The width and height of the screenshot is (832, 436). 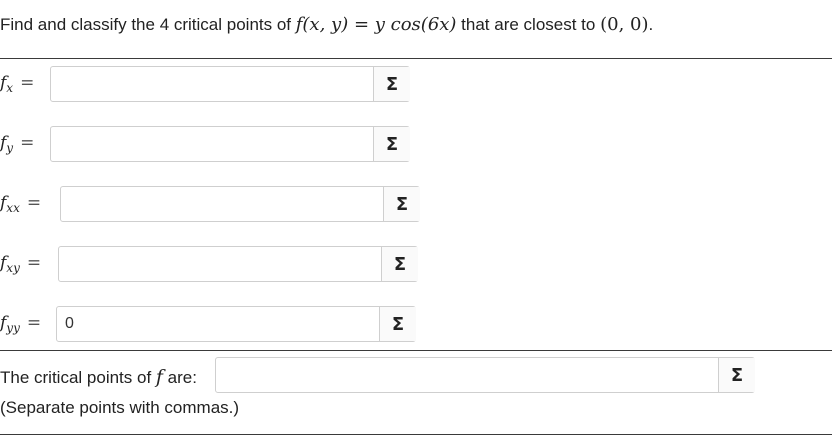 I want to click on critical-points-label-f: f, so click(x=159, y=377).